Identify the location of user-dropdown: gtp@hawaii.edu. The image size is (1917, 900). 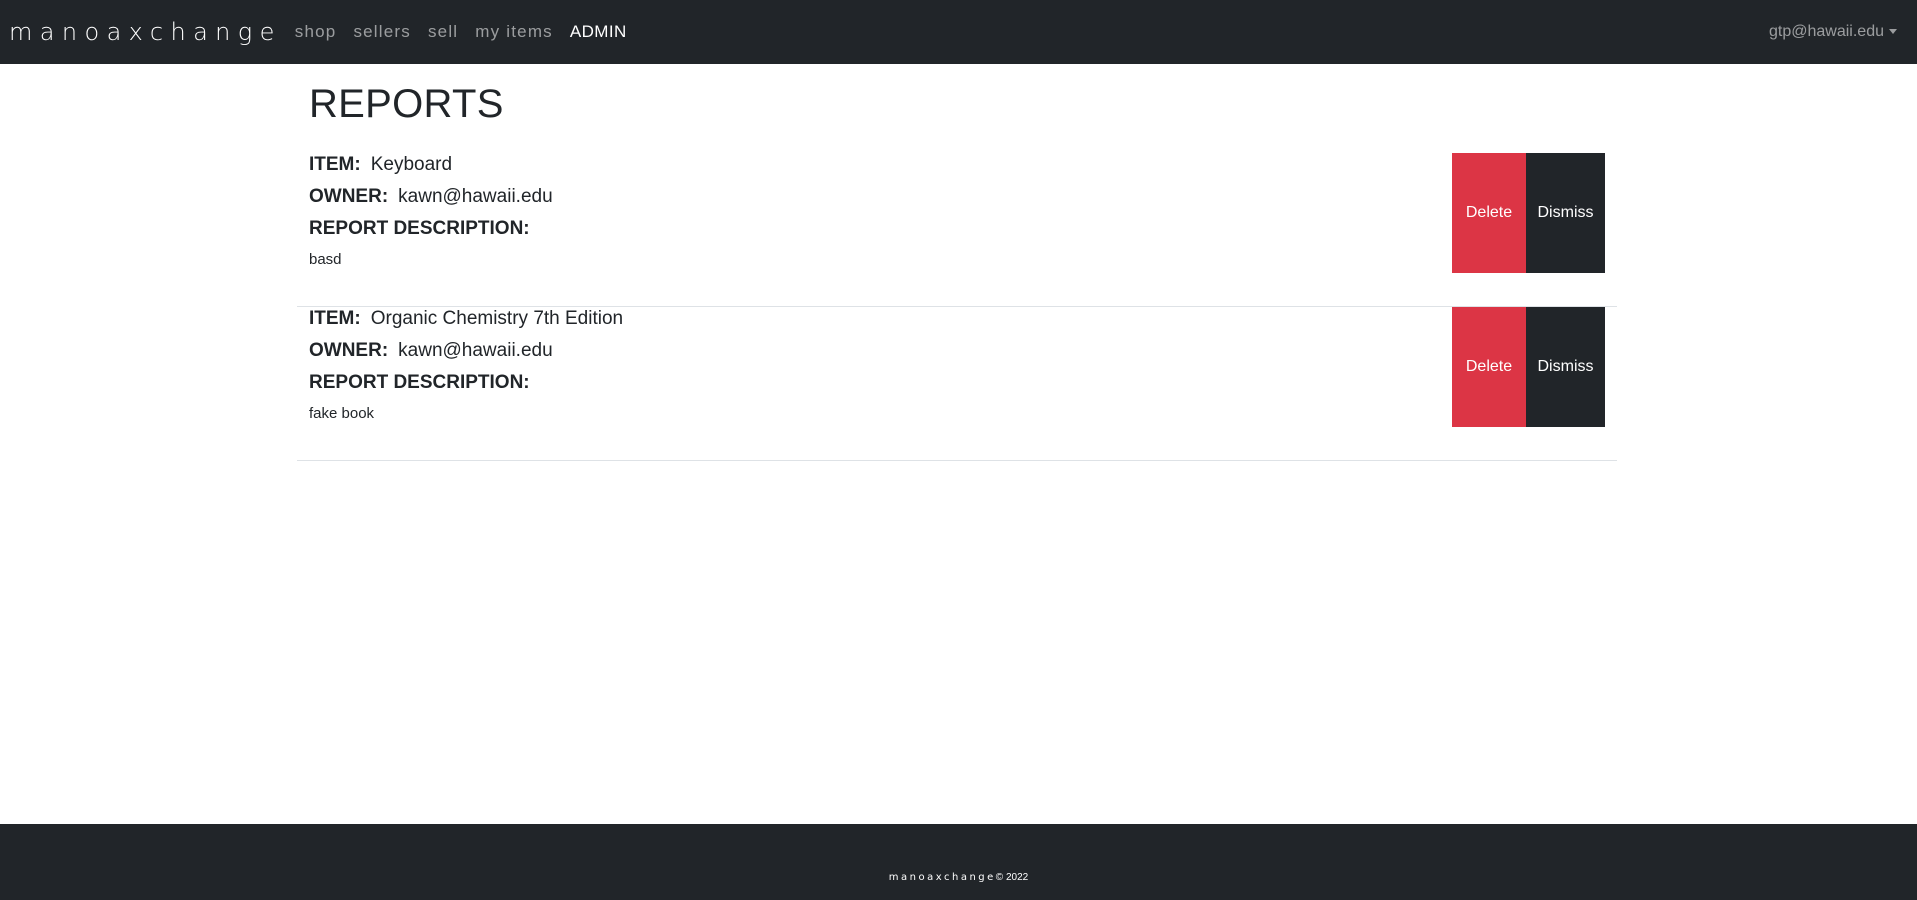
(1833, 32).